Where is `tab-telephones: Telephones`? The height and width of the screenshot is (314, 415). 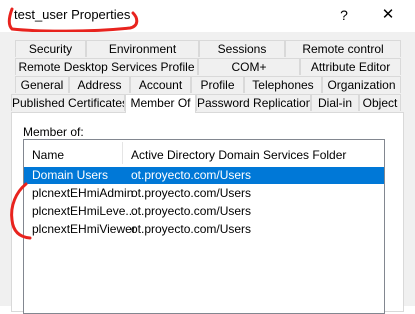 tab-telephones: Telephones is located at coordinates (283, 84).